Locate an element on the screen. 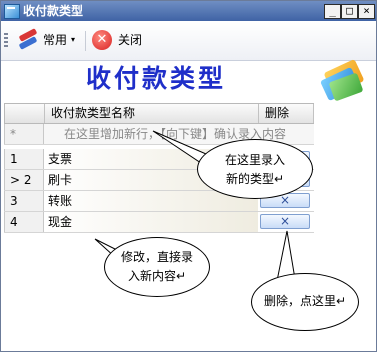 The image size is (377, 352). callout-delete-line1: 删除，点这里↵ is located at coordinates (305, 301).